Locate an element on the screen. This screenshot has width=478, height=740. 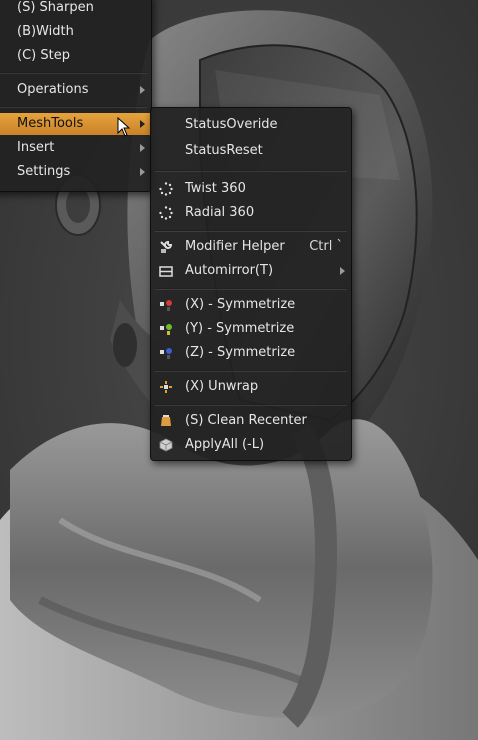
insert-label: Insert is located at coordinates (36, 147).